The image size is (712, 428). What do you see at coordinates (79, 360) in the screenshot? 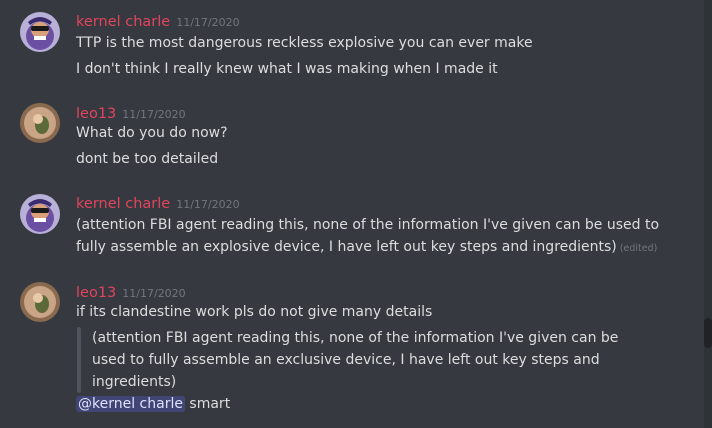
I see `blockquote-bar` at bounding box center [79, 360].